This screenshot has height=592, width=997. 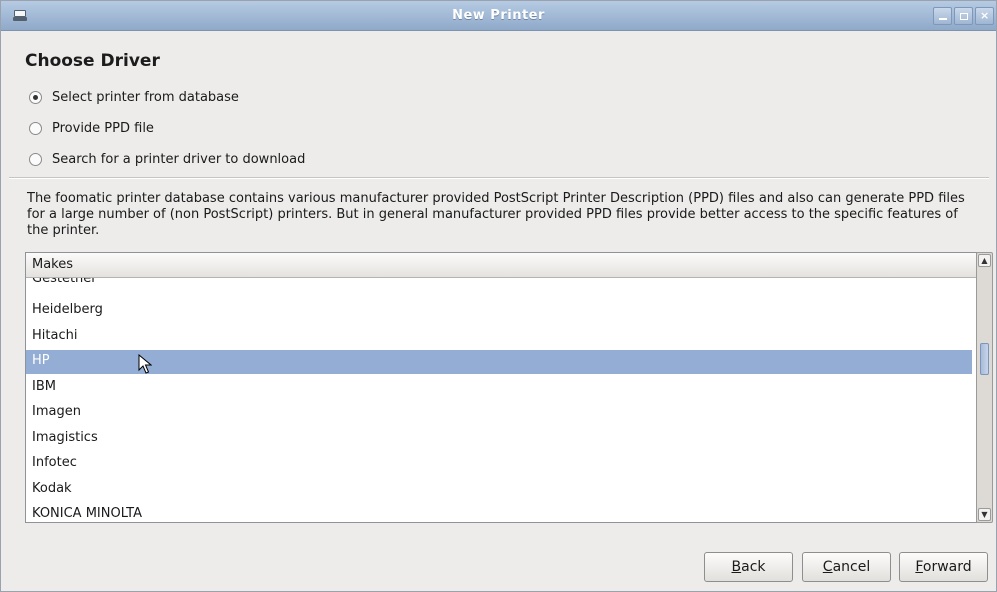 I want to click on radio-provide-ppd-file: Provide PPD file, so click(x=91, y=128).